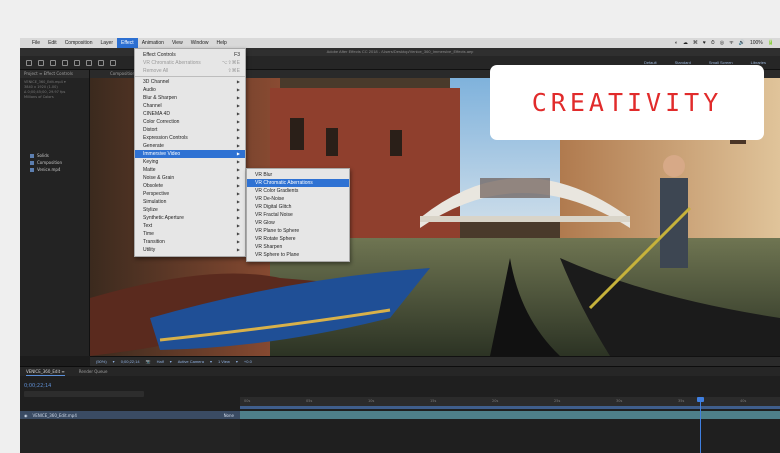 This screenshot has width=780, height=453. Describe the element at coordinates (54, 74) in the screenshot. I see `project-tab: Project ≡ Effect Controls` at that location.